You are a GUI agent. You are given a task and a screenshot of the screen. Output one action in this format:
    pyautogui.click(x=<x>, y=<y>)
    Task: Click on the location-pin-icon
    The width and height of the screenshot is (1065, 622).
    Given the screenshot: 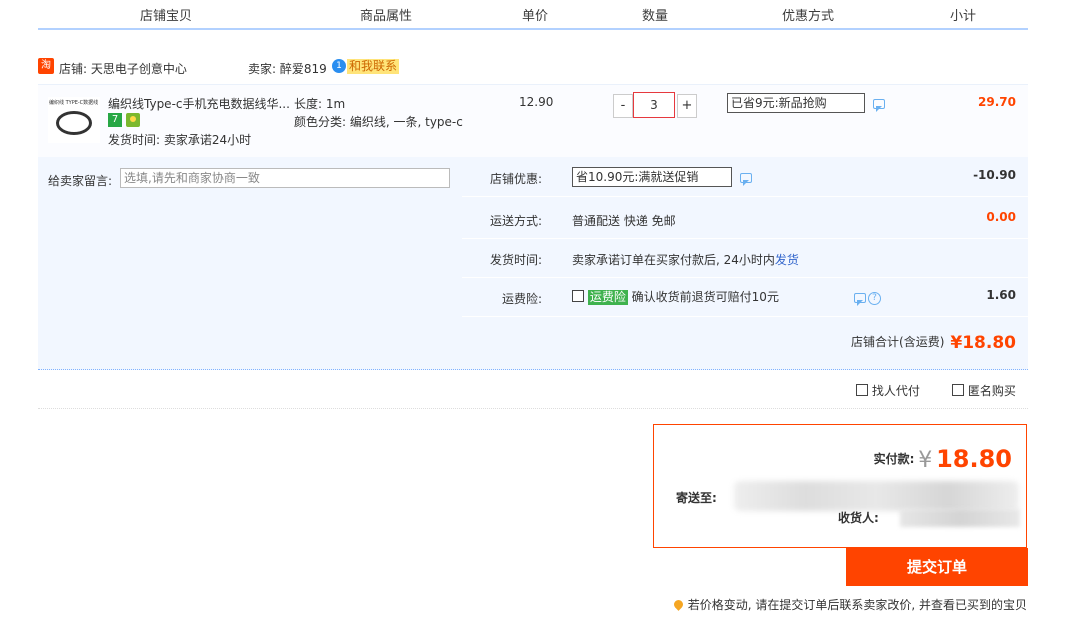 What is the action you would take?
    pyautogui.click(x=678, y=604)
    